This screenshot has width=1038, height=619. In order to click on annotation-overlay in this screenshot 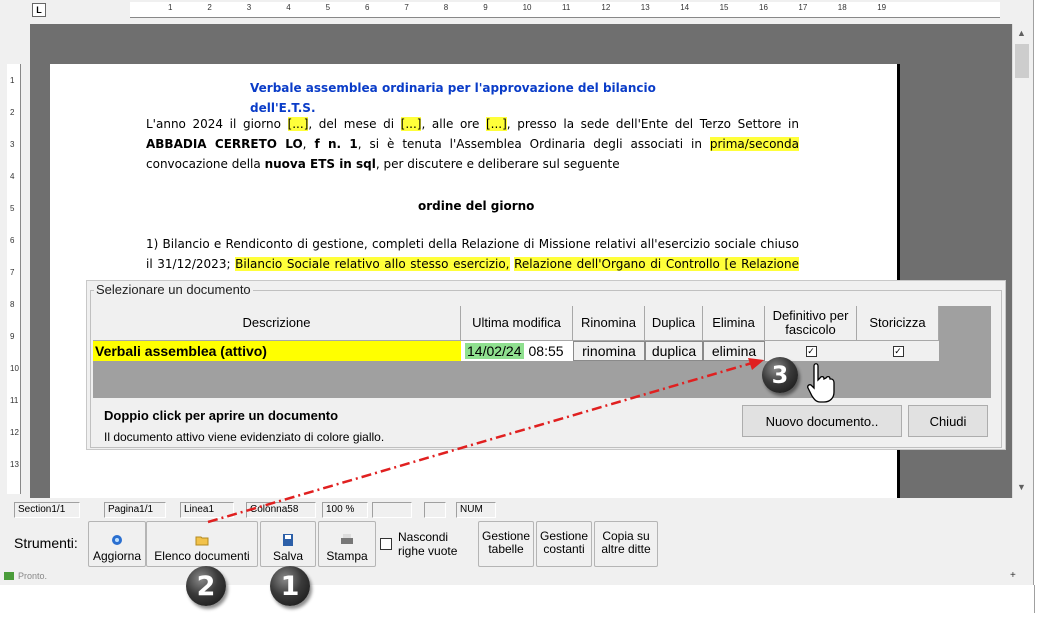, I will do `click(485, 441)`.